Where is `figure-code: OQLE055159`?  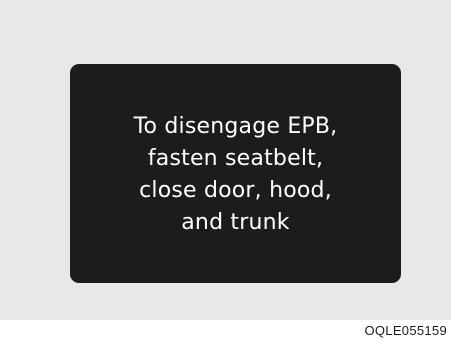
figure-code: OQLE055159 is located at coordinates (405, 330).